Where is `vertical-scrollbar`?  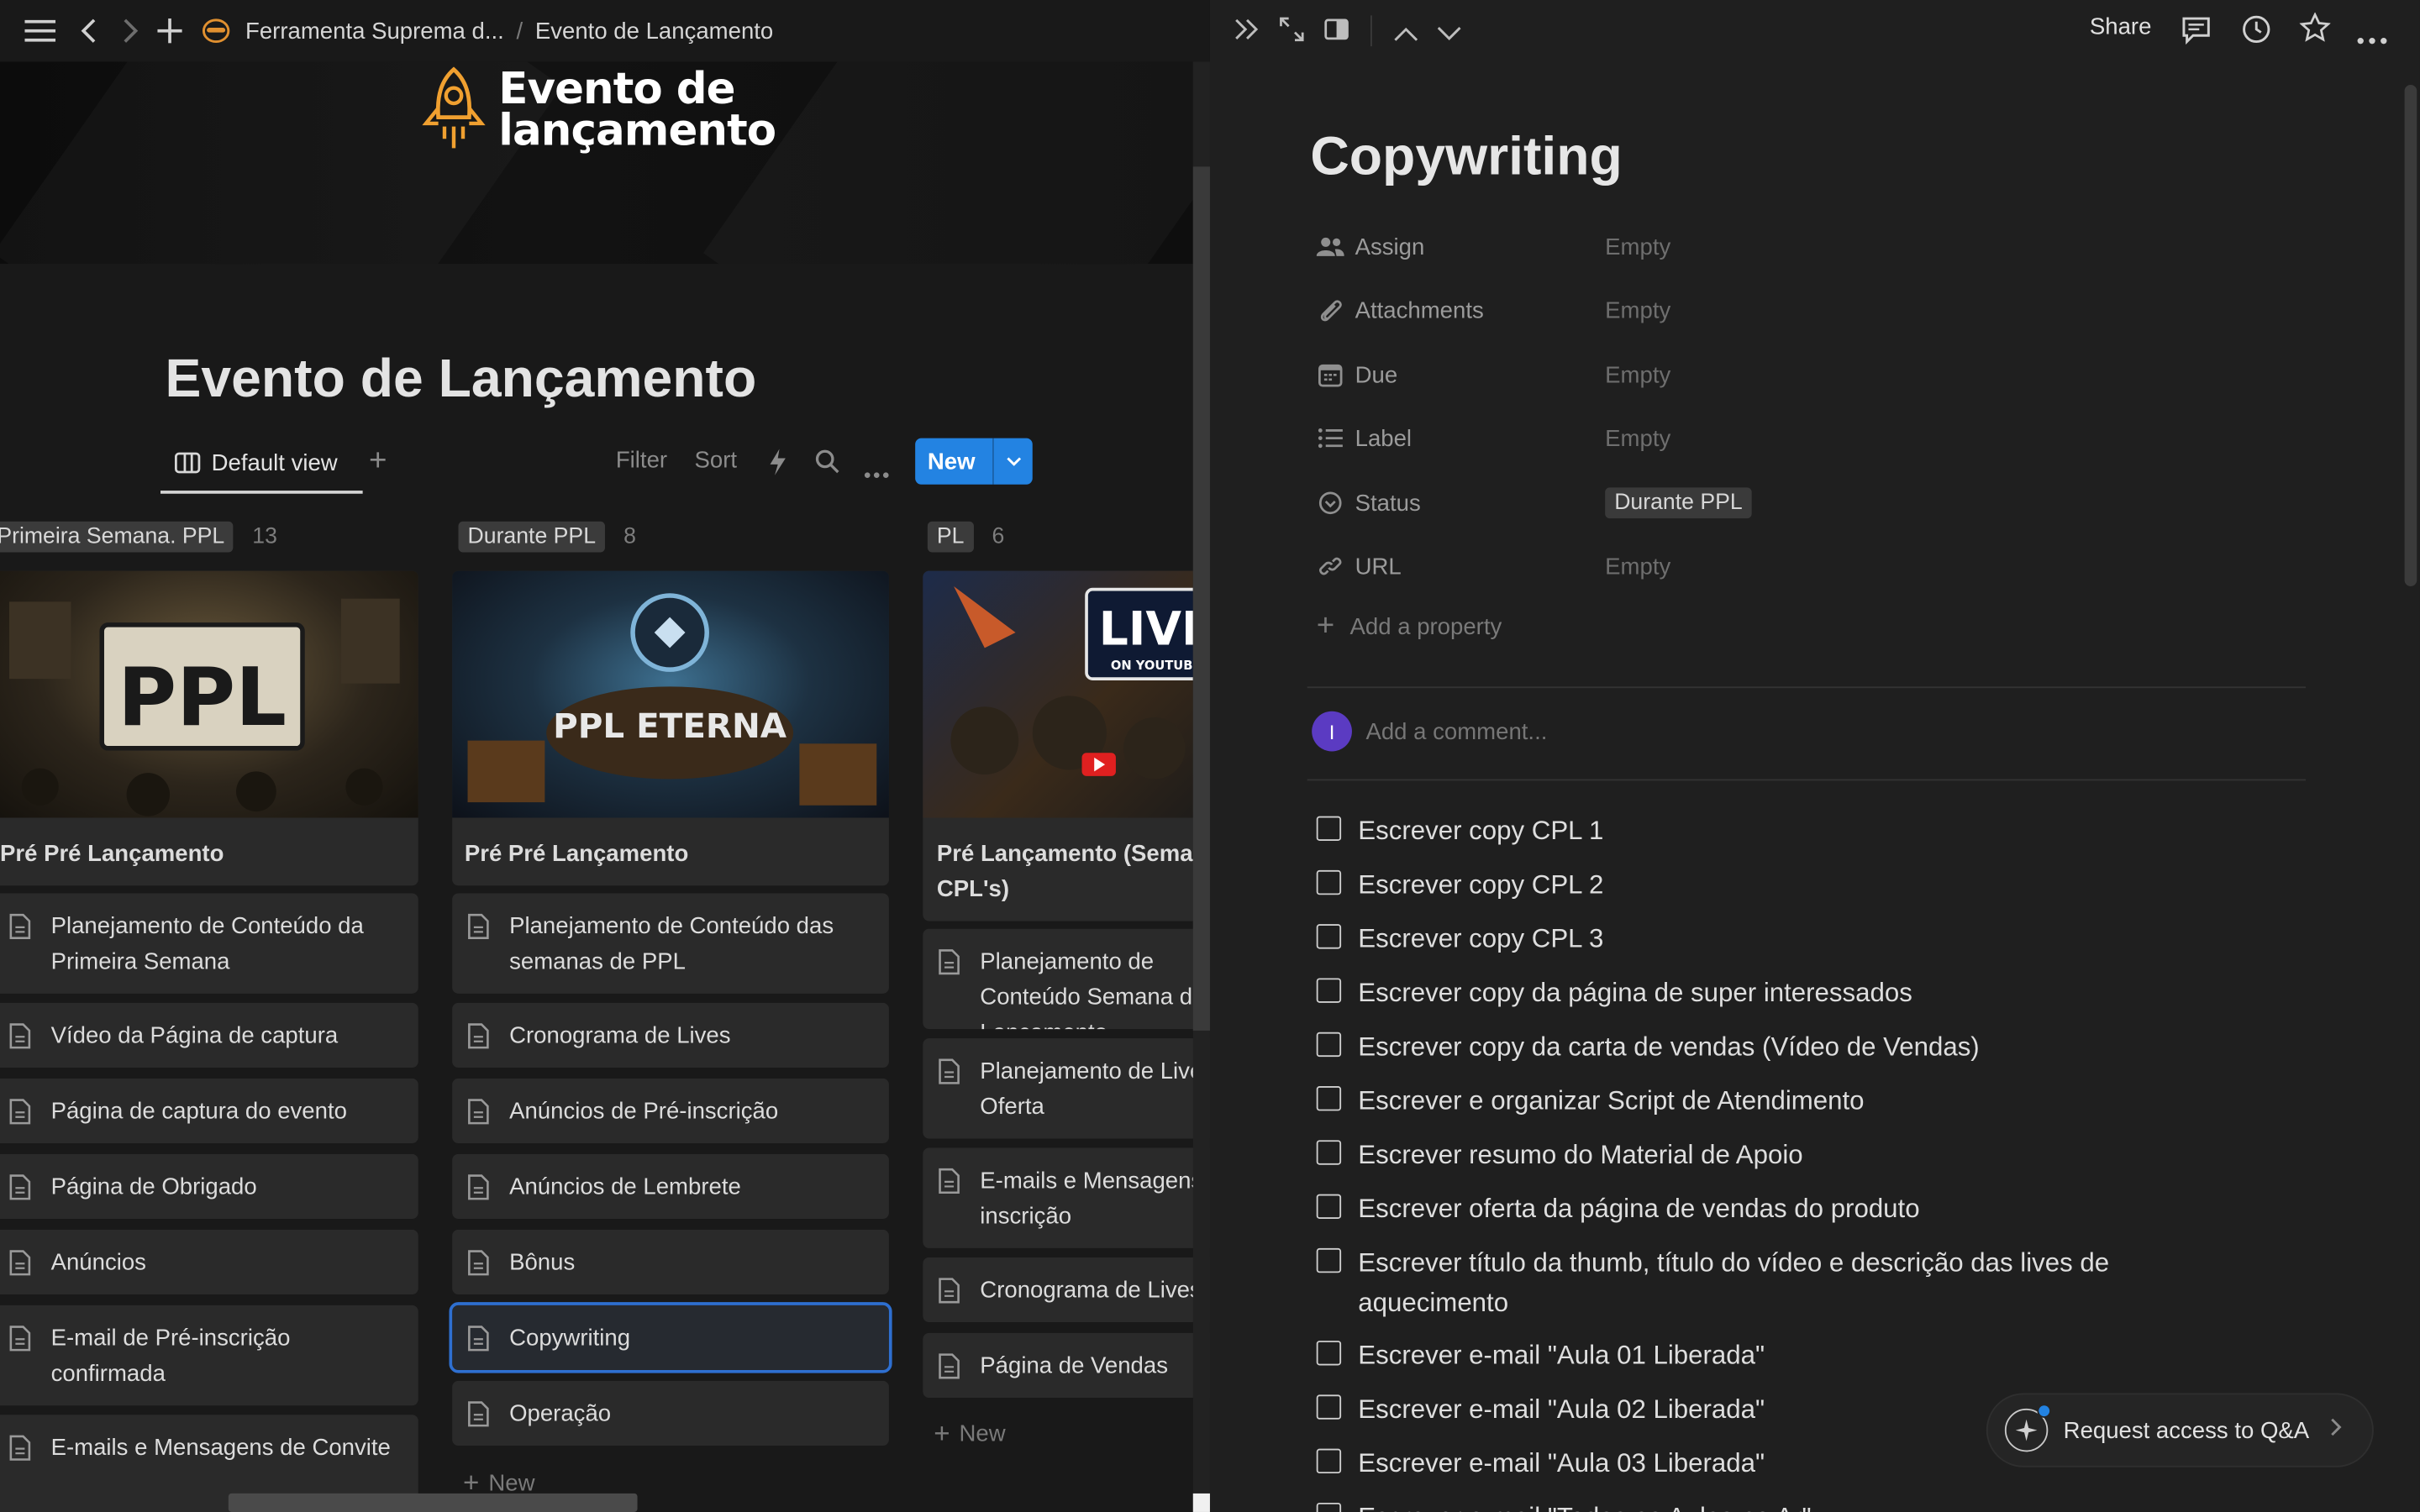 vertical-scrollbar is located at coordinates (2410, 335).